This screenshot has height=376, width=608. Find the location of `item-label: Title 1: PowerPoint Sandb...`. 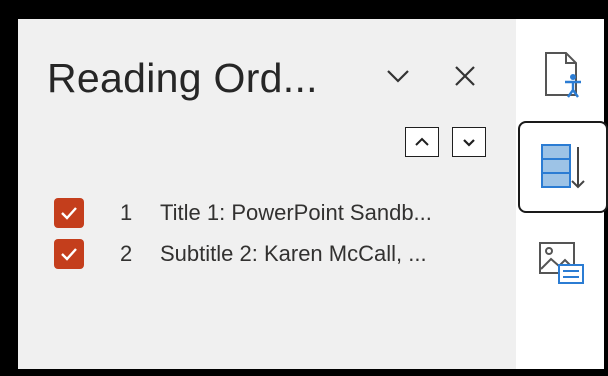

item-label: Title 1: PowerPoint Sandb... is located at coordinates (296, 212).